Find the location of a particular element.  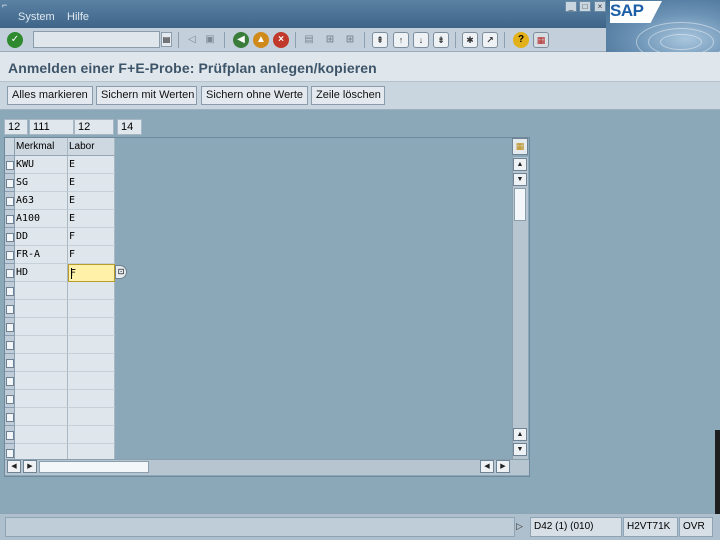

page-right-icon: ▶ is located at coordinates (503, 466).